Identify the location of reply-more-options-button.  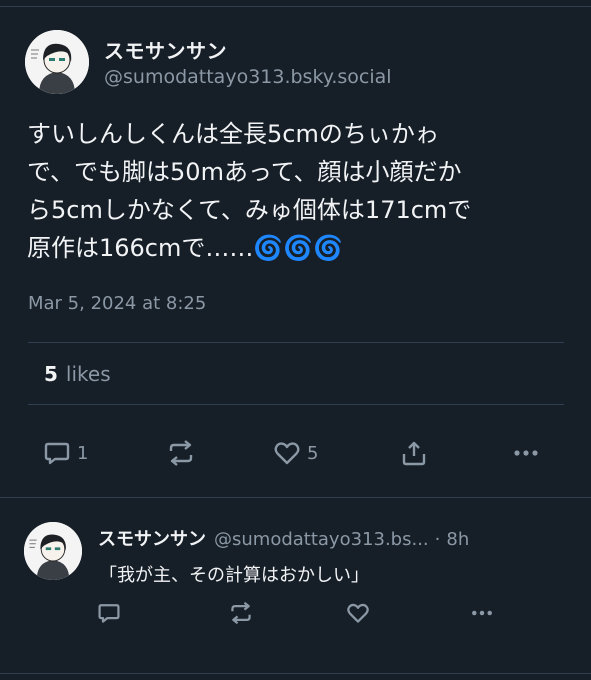
(482, 613).